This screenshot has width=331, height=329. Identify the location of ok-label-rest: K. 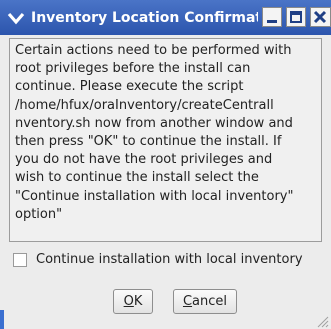
(138, 301).